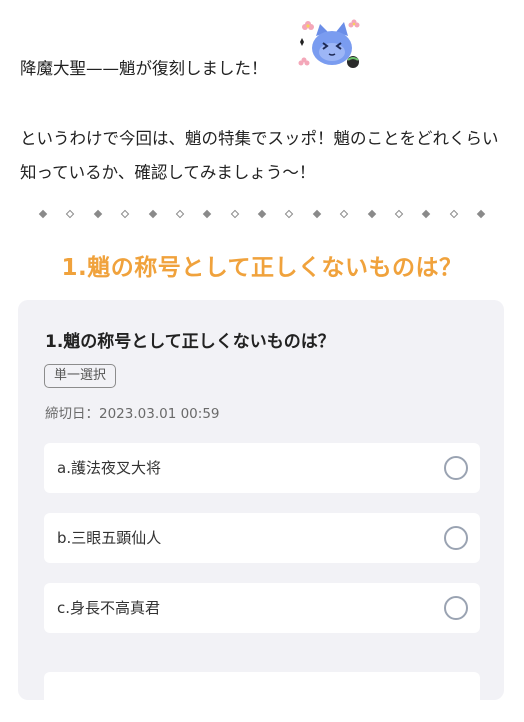 The height and width of the screenshot is (722, 524). I want to click on poll-type-badge: 単一選択, so click(80, 376).